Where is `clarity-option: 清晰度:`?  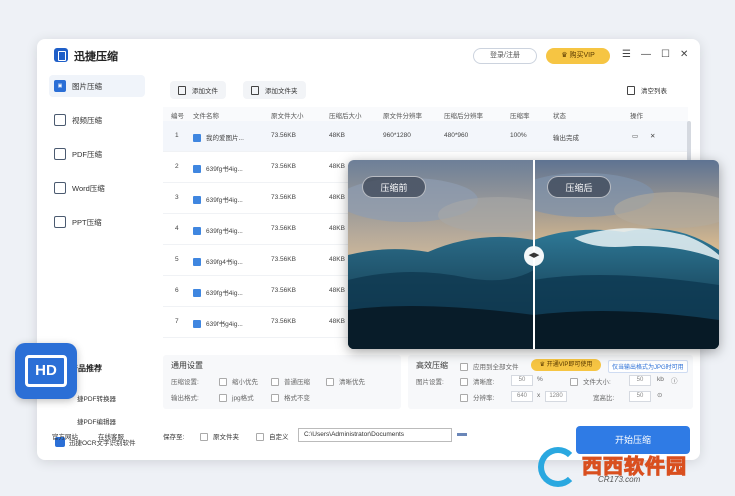 clarity-option: 清晰度: is located at coordinates (477, 381).